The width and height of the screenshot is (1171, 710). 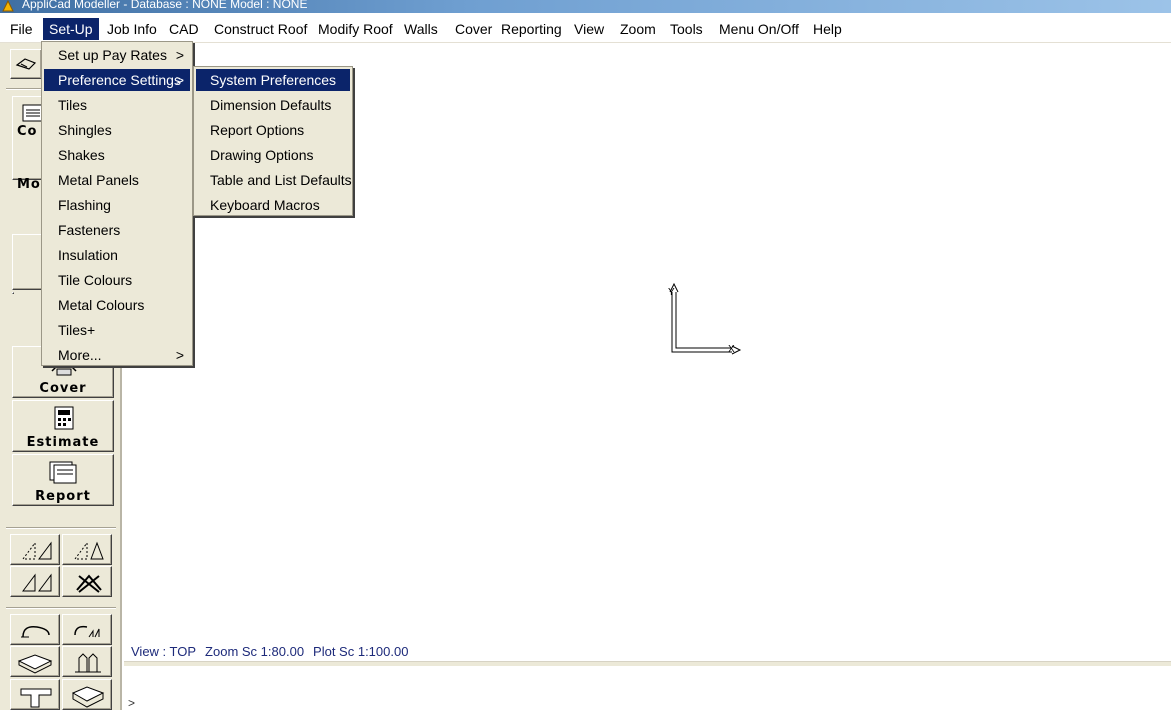 I want to click on menu-item-fasteners: Fasteners, so click(x=117, y=230).